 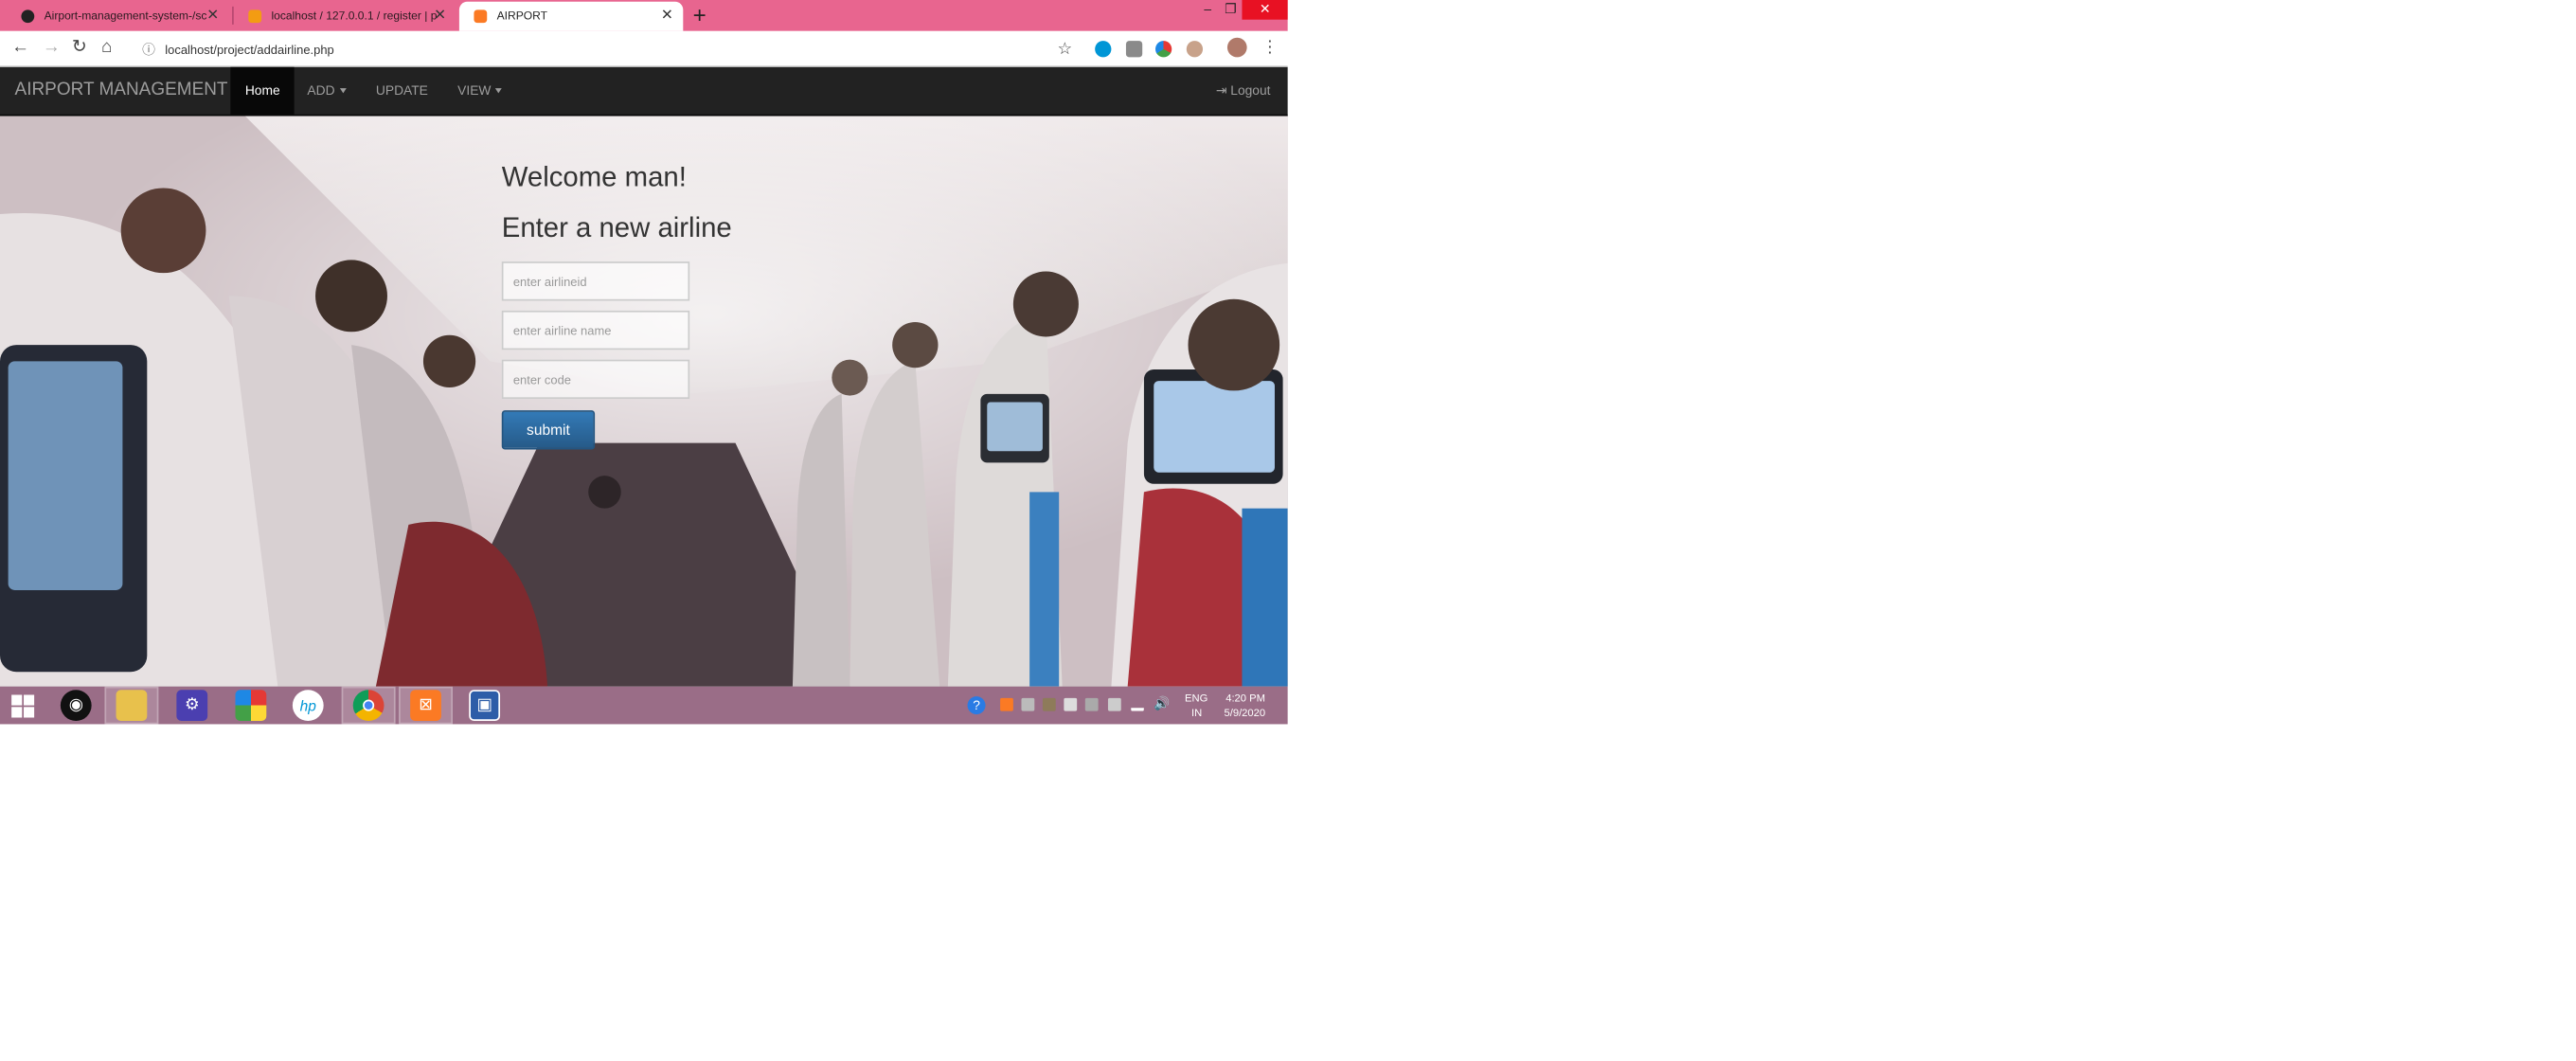 I want to click on nav-add-label: ADD, so click(x=321, y=91).